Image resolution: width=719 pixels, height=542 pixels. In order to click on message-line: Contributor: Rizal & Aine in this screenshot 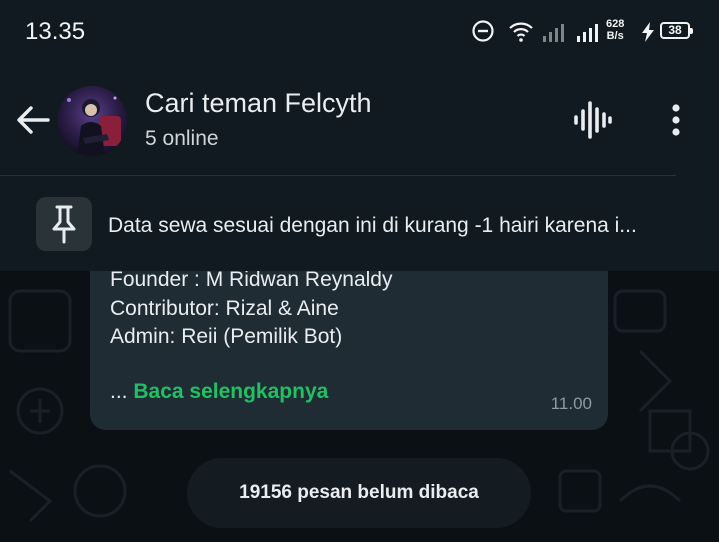, I will do `click(224, 308)`.